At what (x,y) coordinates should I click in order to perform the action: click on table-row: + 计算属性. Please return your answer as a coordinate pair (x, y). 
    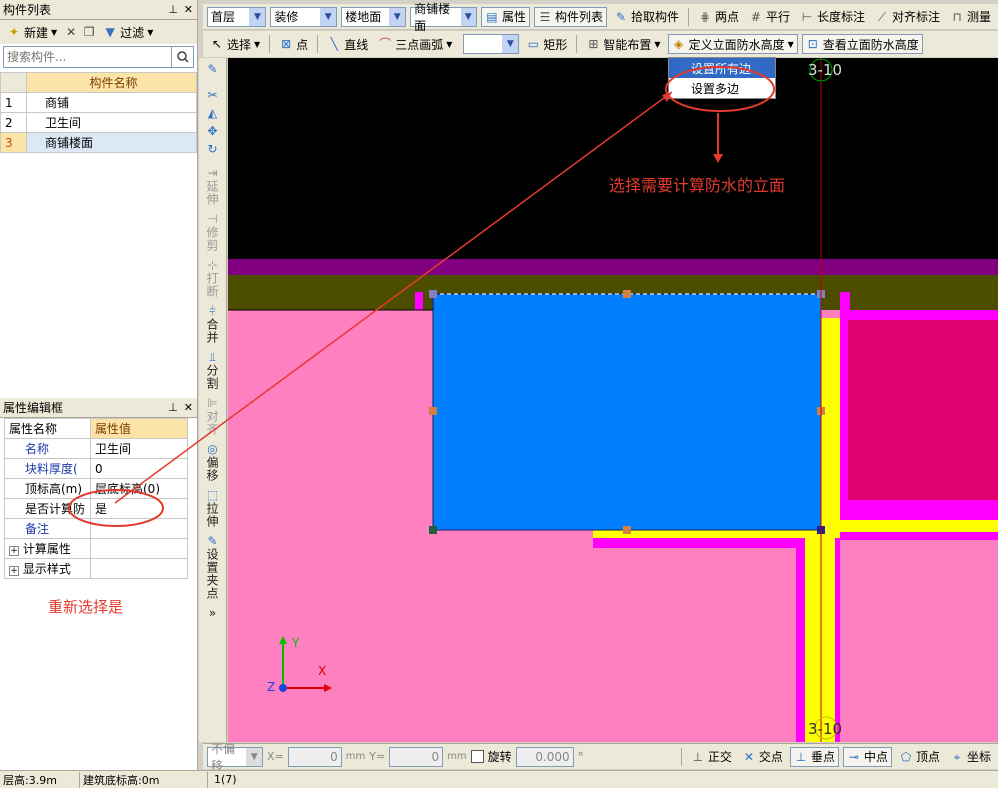
    Looking at the image, I should click on (96, 548).